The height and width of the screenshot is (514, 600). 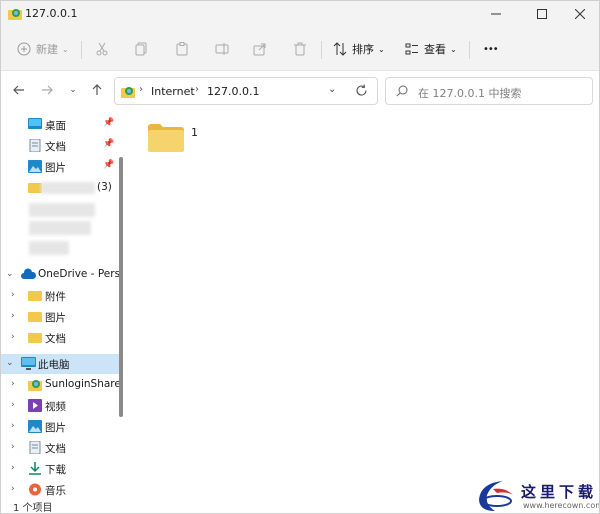 I want to click on delete-button, so click(x=300, y=49).